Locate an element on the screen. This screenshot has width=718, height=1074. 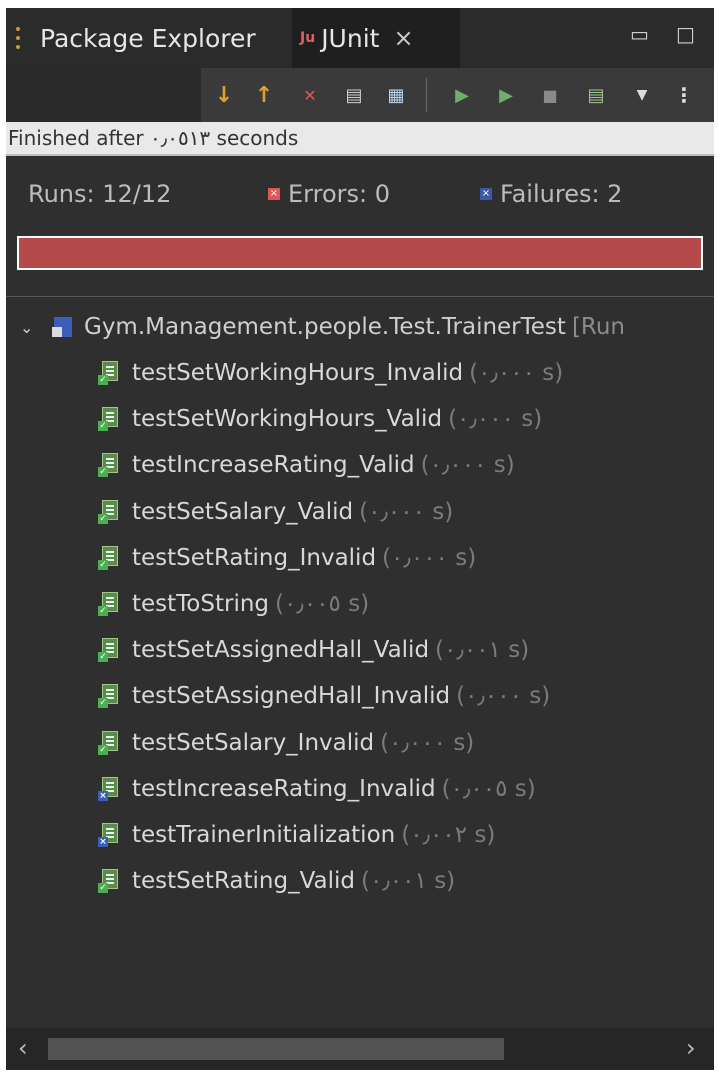
tab-package-explorer: Package Explorer is located at coordinates (136, 38).